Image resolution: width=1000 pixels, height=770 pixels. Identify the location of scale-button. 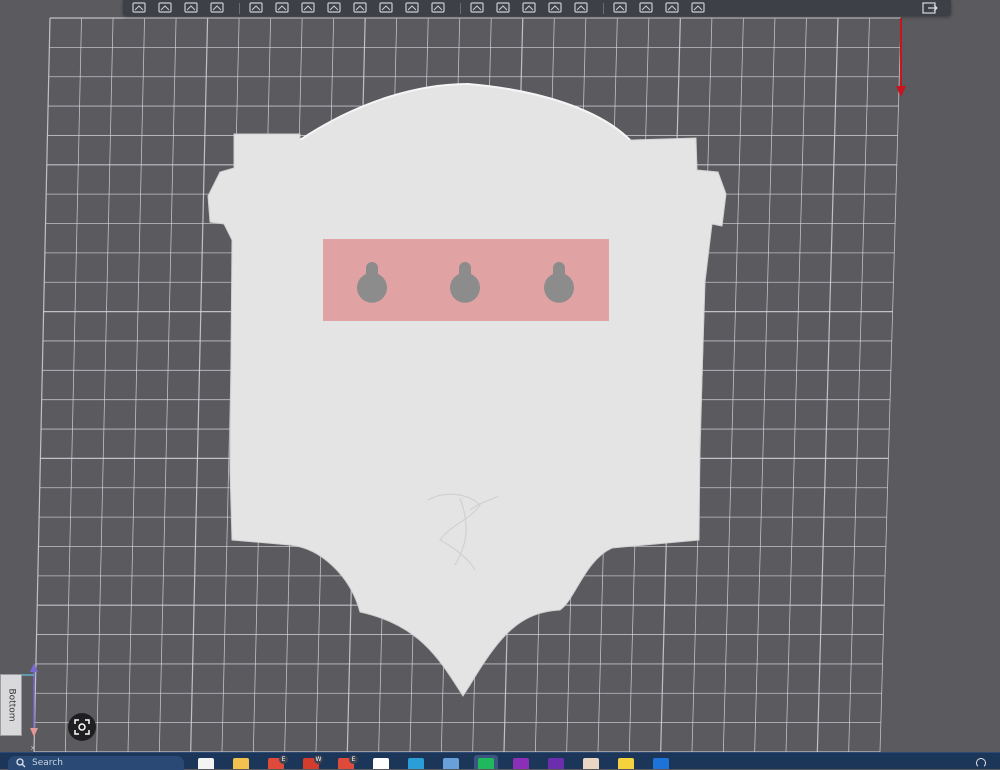
(335, 8).